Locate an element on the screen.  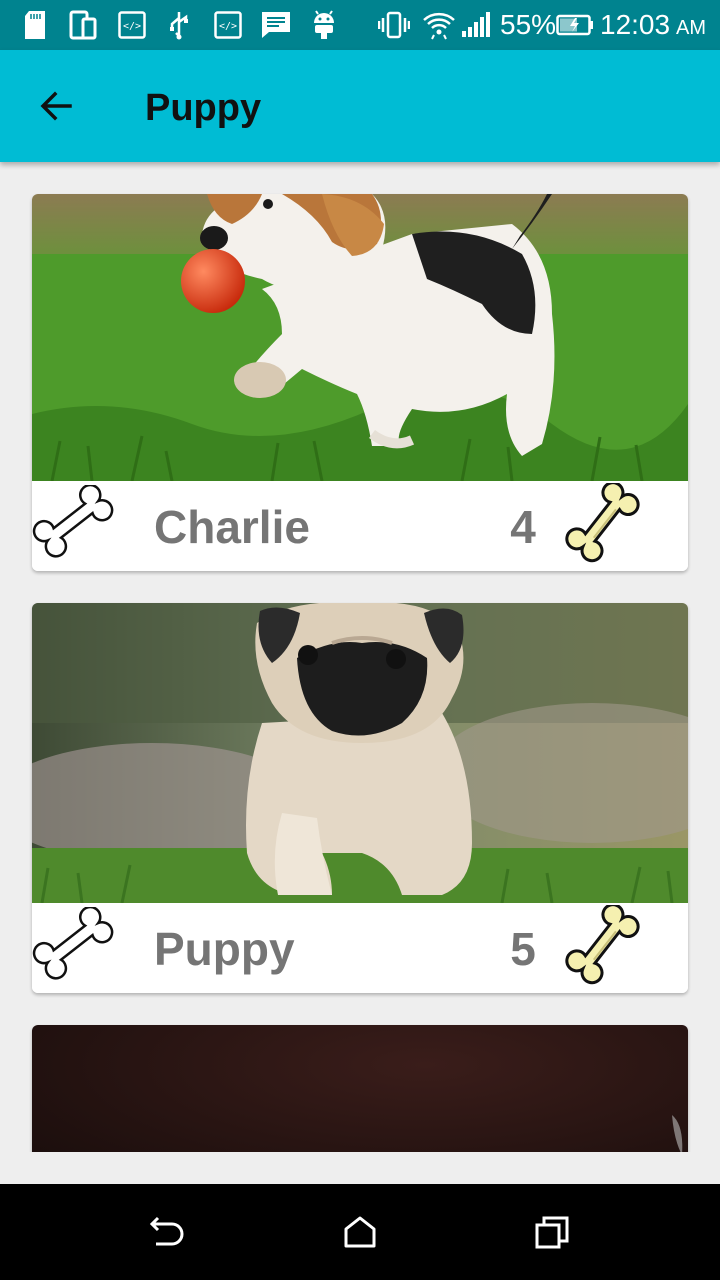
status-bar: </> </> 55% 12:03 AM is located at coordinates (360, 25).